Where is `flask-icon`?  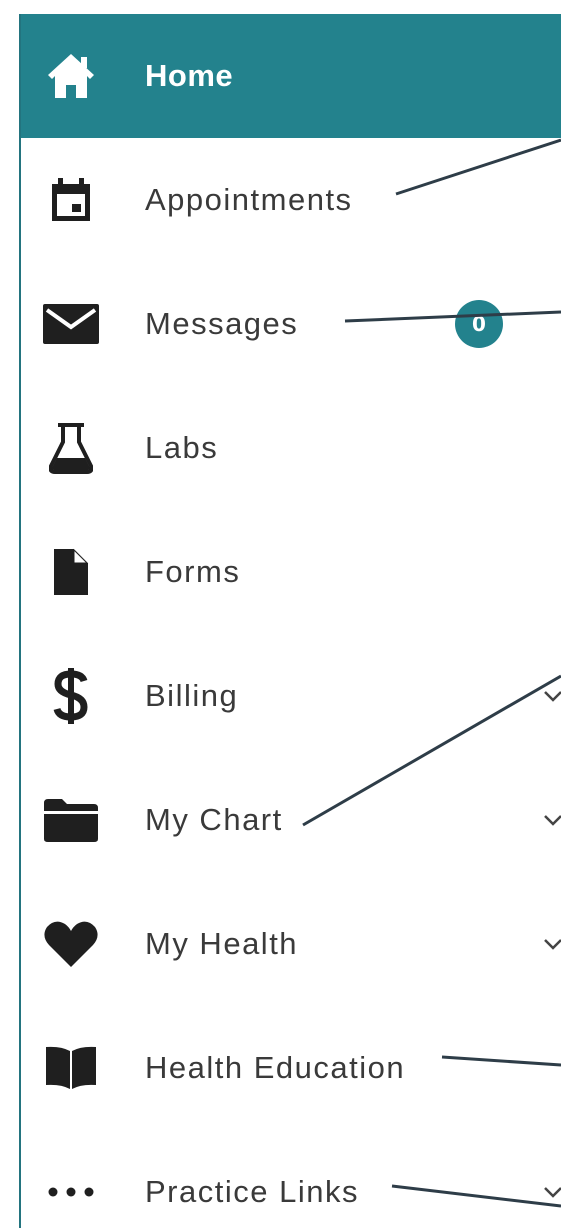 flask-icon is located at coordinates (71, 448).